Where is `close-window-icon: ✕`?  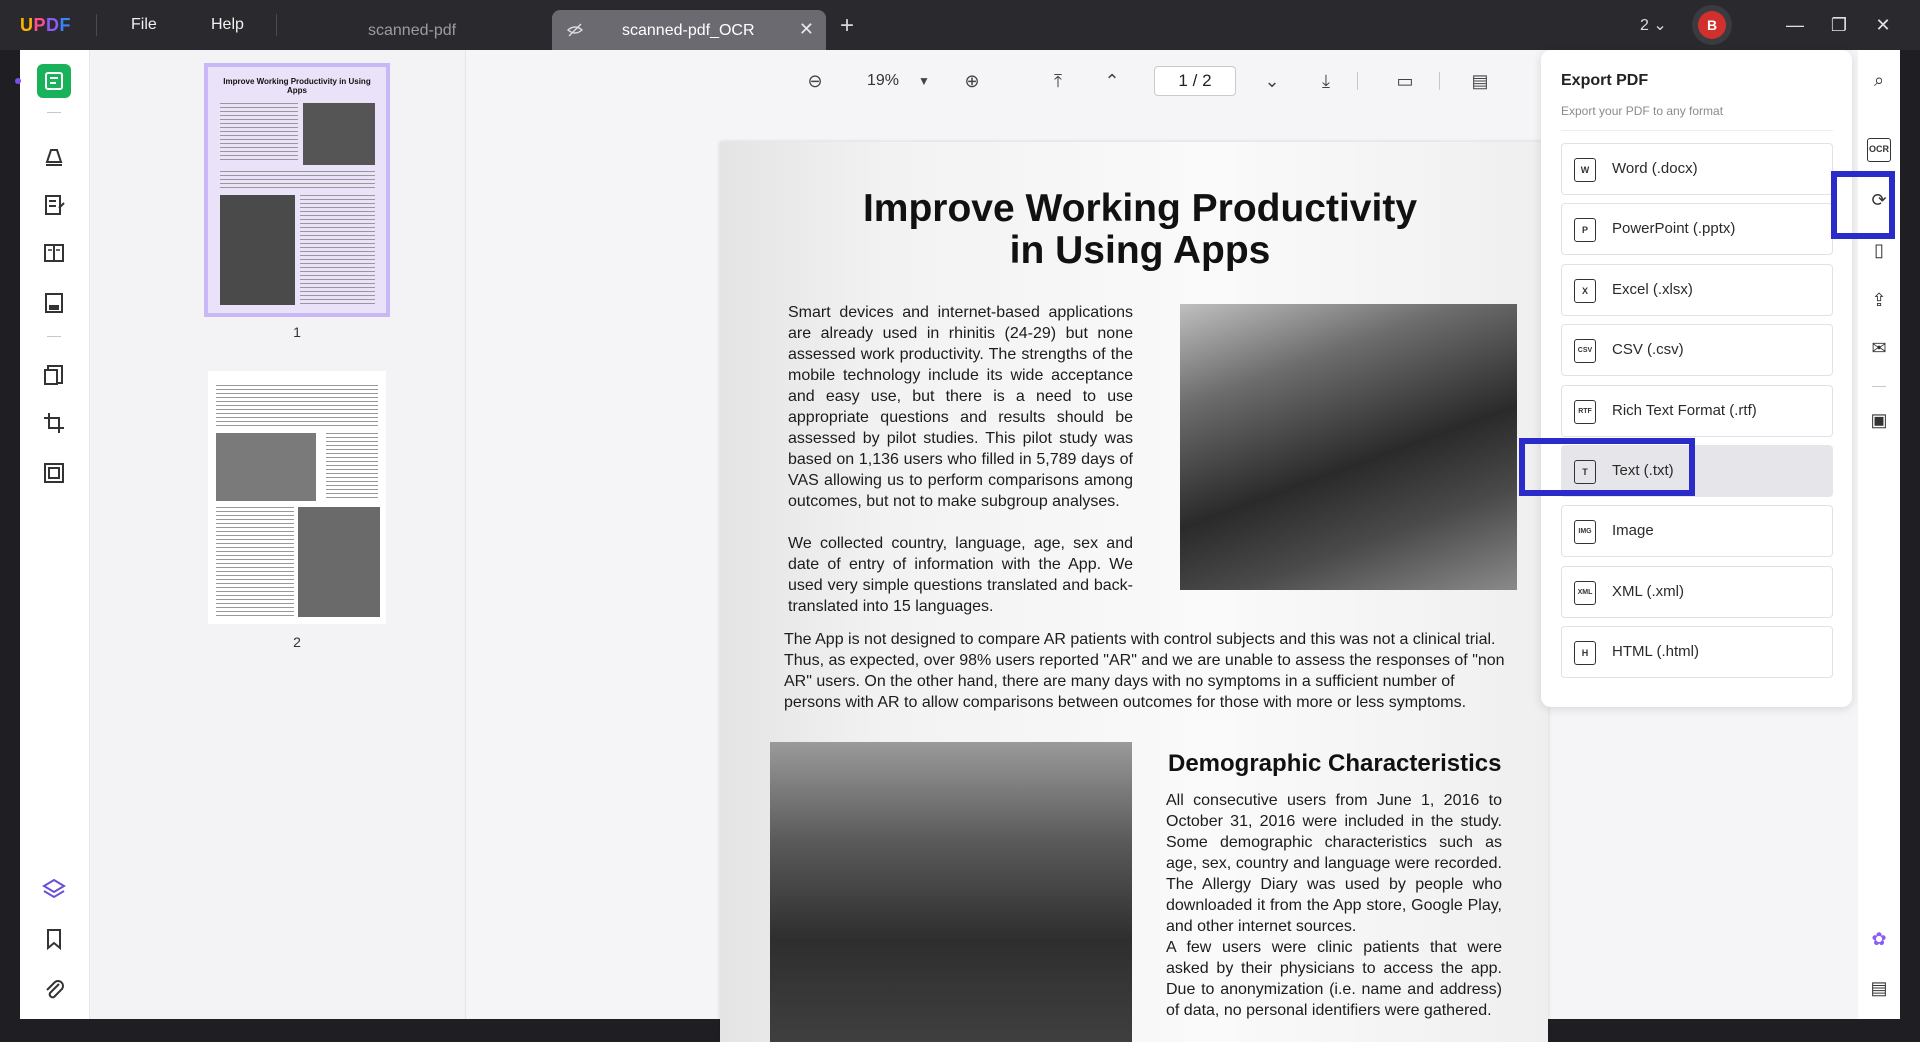 close-window-icon: ✕ is located at coordinates (1883, 25).